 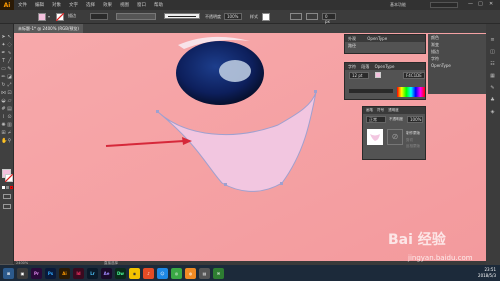 What do you see at coordinates (457, 65) in the screenshot?
I see `panel-opentype-button: OpenType` at bounding box center [457, 65].